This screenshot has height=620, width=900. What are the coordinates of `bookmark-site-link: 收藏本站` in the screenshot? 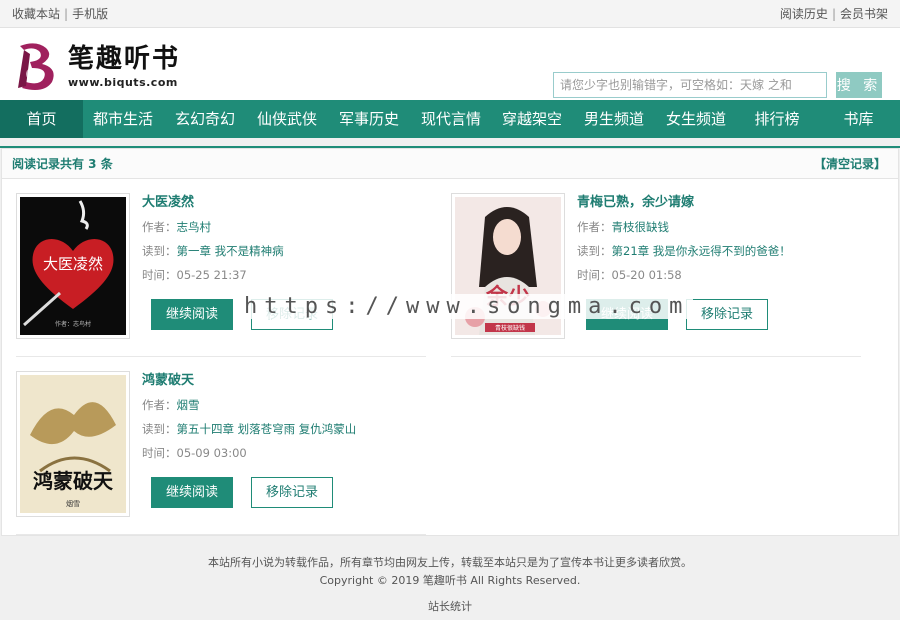 It's located at (36, 14).